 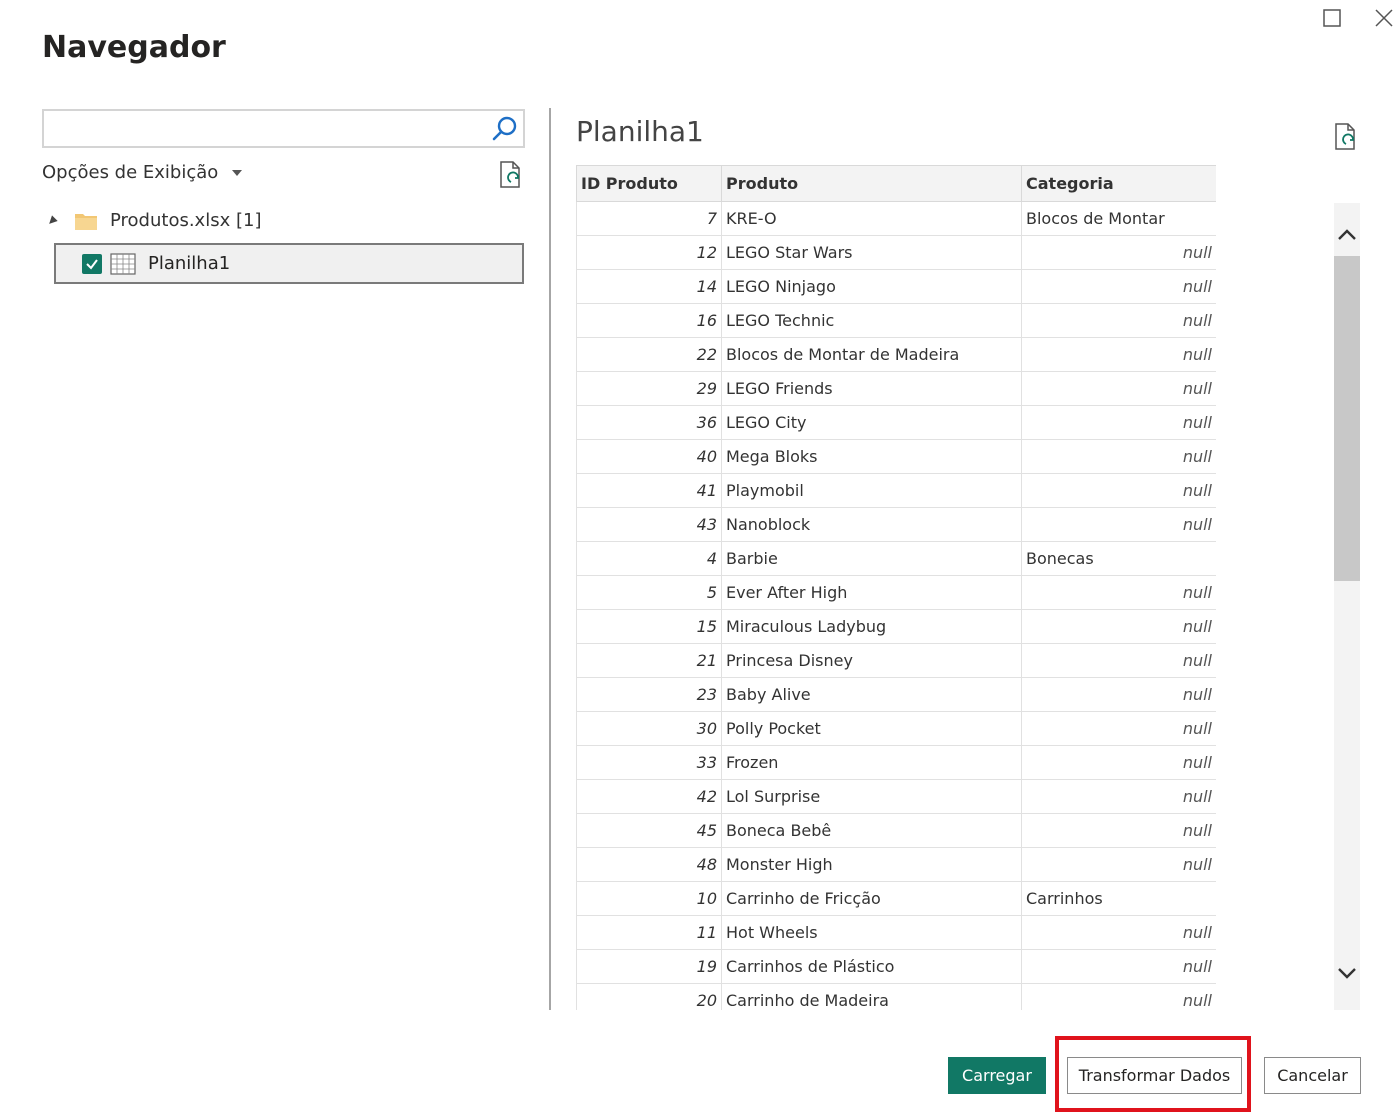 I want to click on table-row: 4 Barbie Bonecas, so click(x=896, y=558).